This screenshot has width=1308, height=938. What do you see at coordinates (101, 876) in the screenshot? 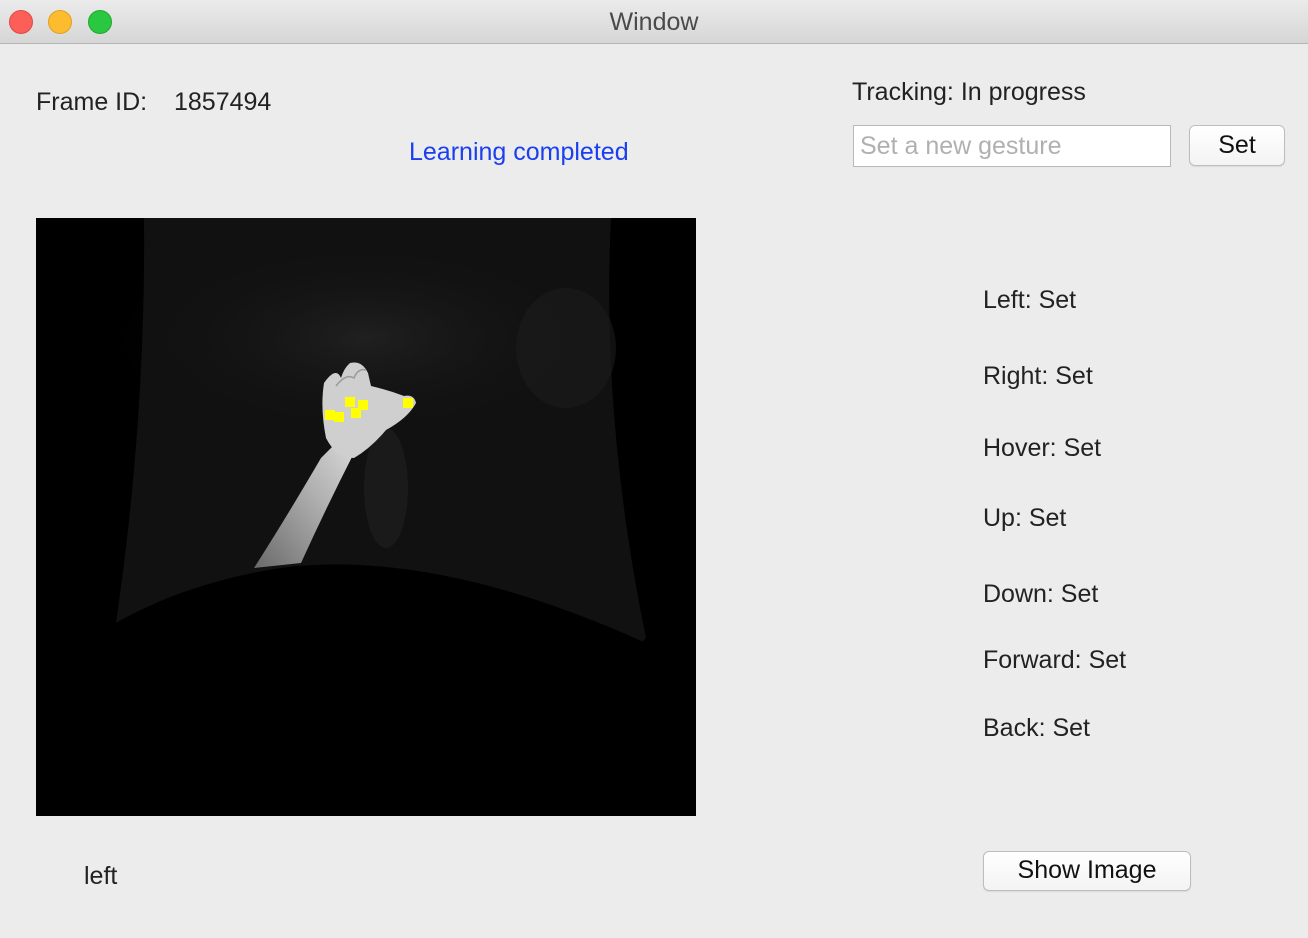
I see `detected-gesture-label: left` at bounding box center [101, 876].